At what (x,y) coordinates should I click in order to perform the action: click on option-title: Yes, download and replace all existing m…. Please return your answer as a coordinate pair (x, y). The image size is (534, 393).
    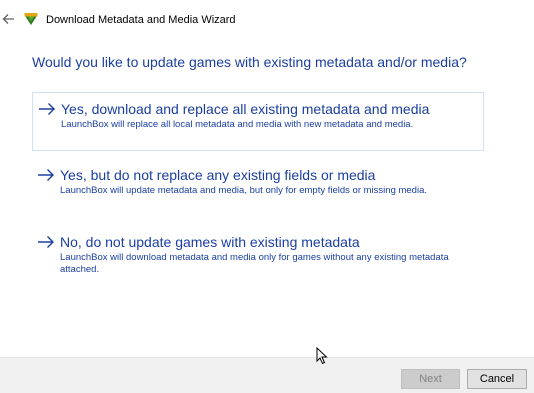
    Looking at the image, I should click on (245, 109).